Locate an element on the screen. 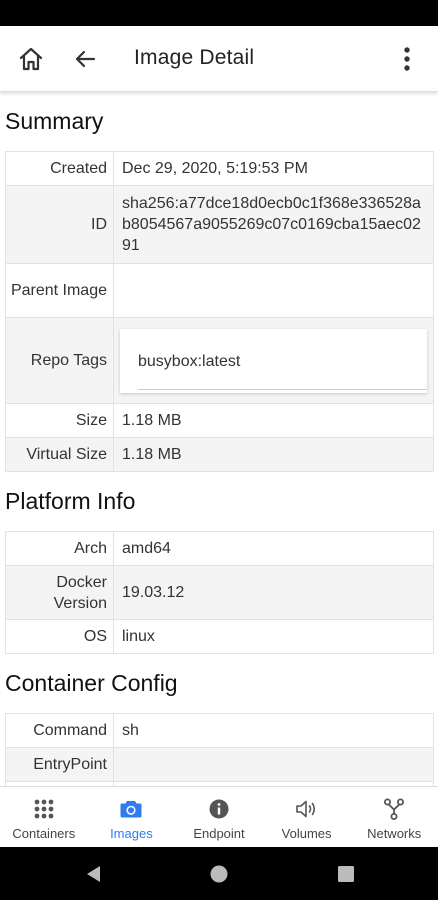 This screenshot has height=900, width=438. command-label: Command is located at coordinates (59, 730).